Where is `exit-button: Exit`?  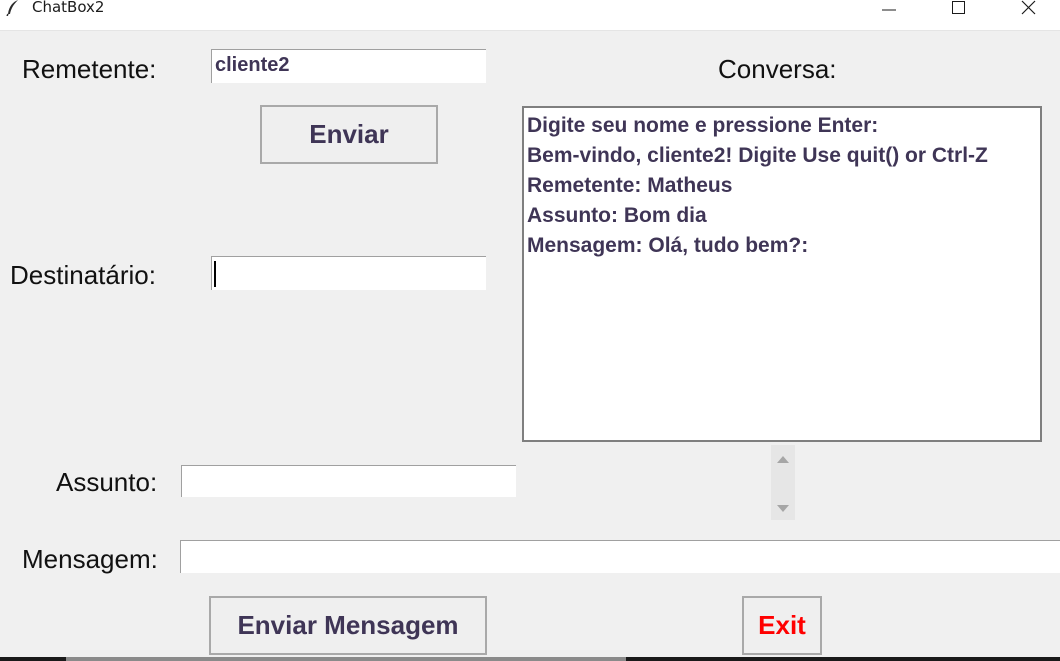 exit-button: Exit is located at coordinates (782, 625).